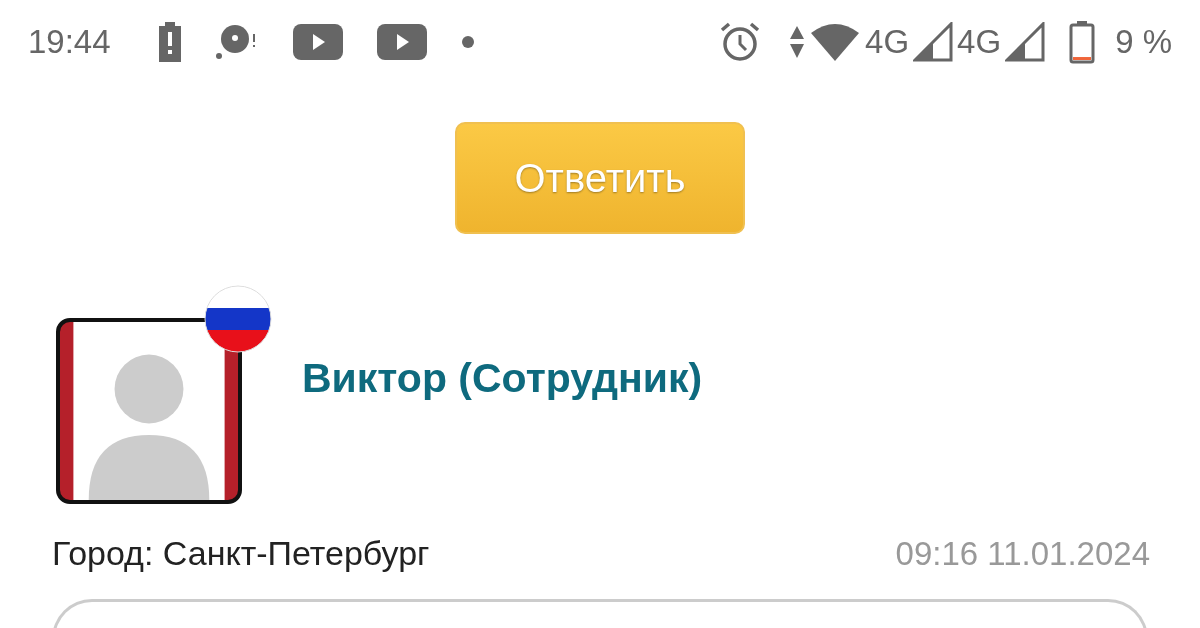  What do you see at coordinates (835, 42) in the screenshot?
I see `wifi-icon` at bounding box center [835, 42].